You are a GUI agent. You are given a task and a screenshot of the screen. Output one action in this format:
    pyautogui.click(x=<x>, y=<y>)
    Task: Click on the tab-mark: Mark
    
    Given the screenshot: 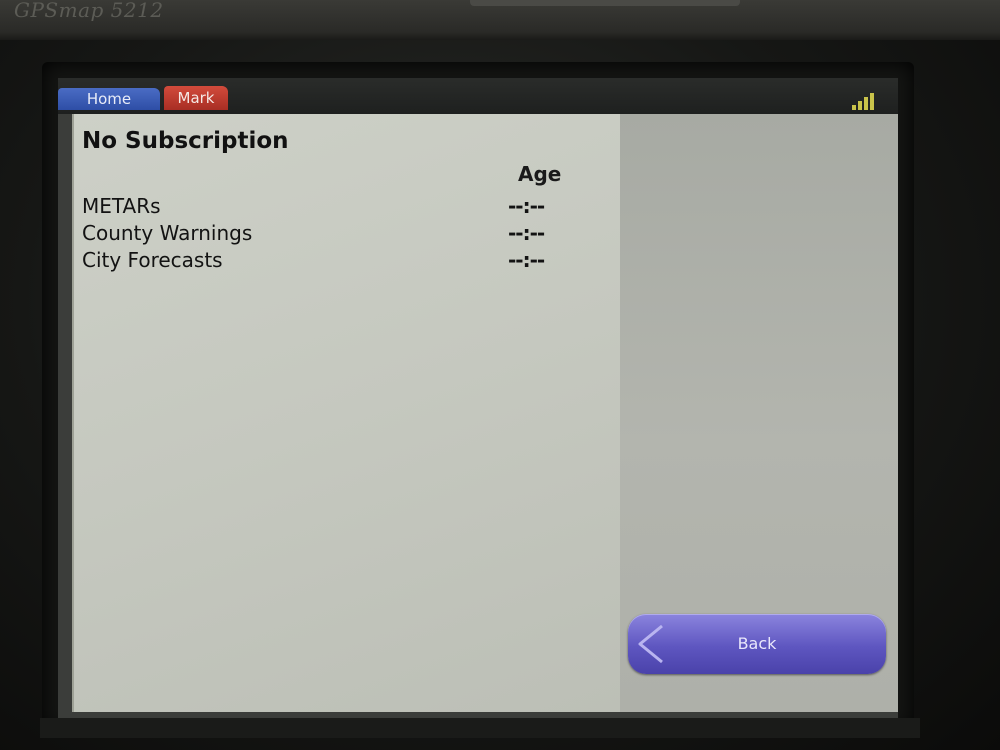 What is the action you would take?
    pyautogui.click(x=196, y=98)
    